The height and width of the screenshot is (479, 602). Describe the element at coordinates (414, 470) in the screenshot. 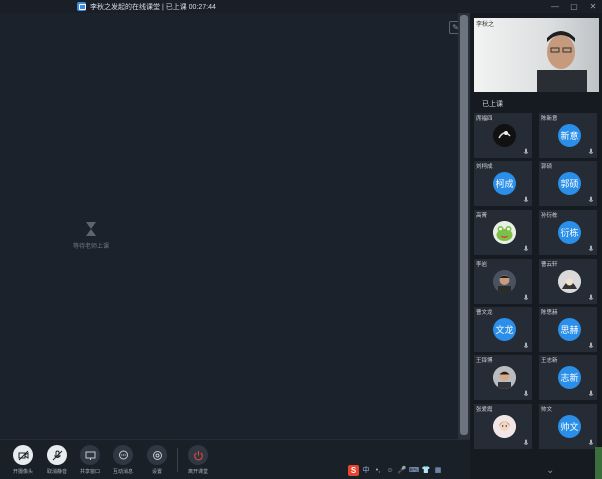

I see `ime-keyboard-icon: ⌨` at that location.